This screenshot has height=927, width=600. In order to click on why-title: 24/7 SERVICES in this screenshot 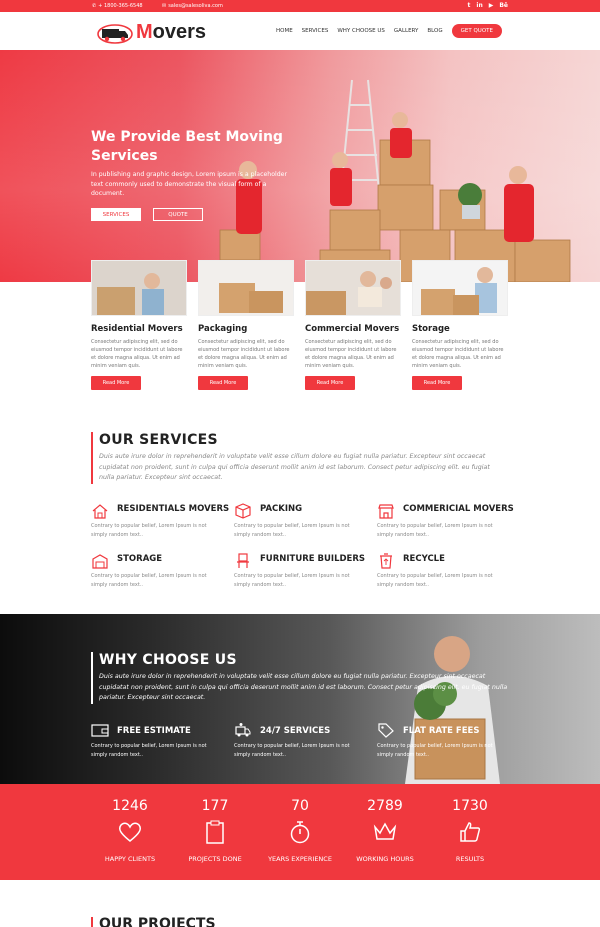, I will do `click(295, 731)`.